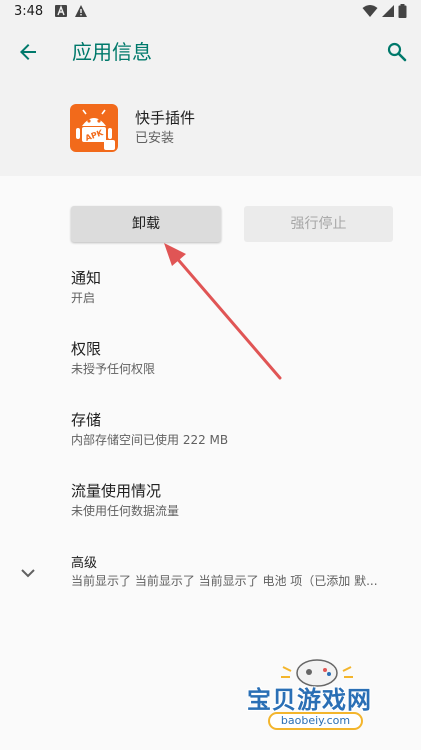  I want to click on notification-a-icon, so click(61, 11).